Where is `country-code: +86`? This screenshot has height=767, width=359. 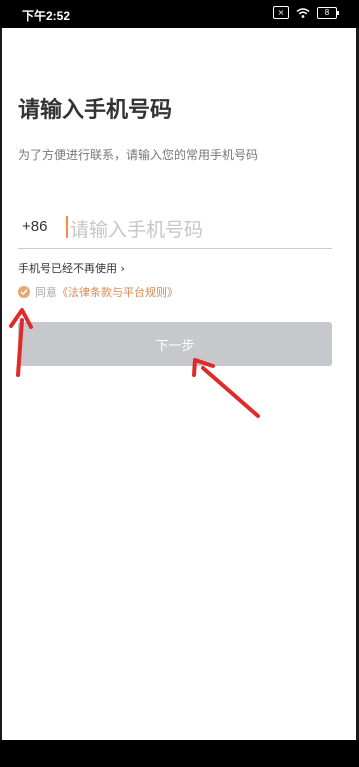 country-code: +86 is located at coordinates (34, 226).